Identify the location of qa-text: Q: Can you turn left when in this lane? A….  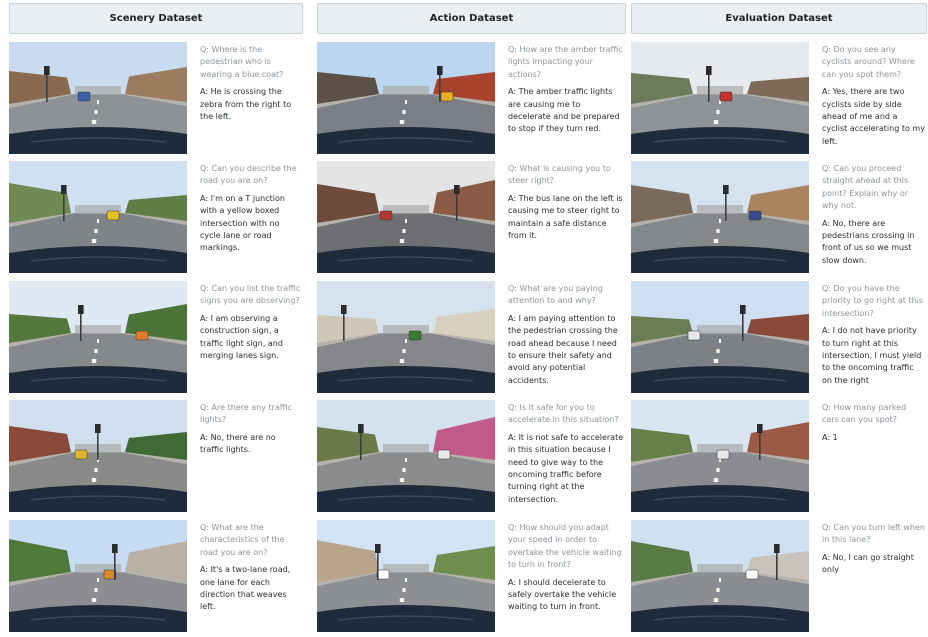
(873, 549).